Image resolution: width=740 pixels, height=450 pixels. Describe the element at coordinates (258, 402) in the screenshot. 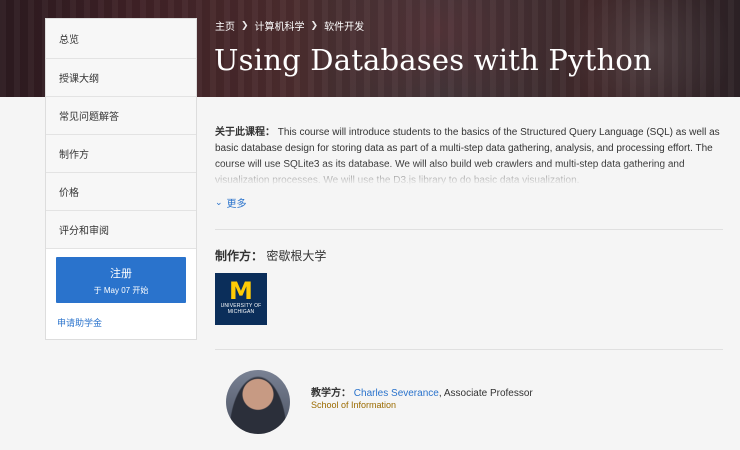

I see `instructor-avatar` at that location.